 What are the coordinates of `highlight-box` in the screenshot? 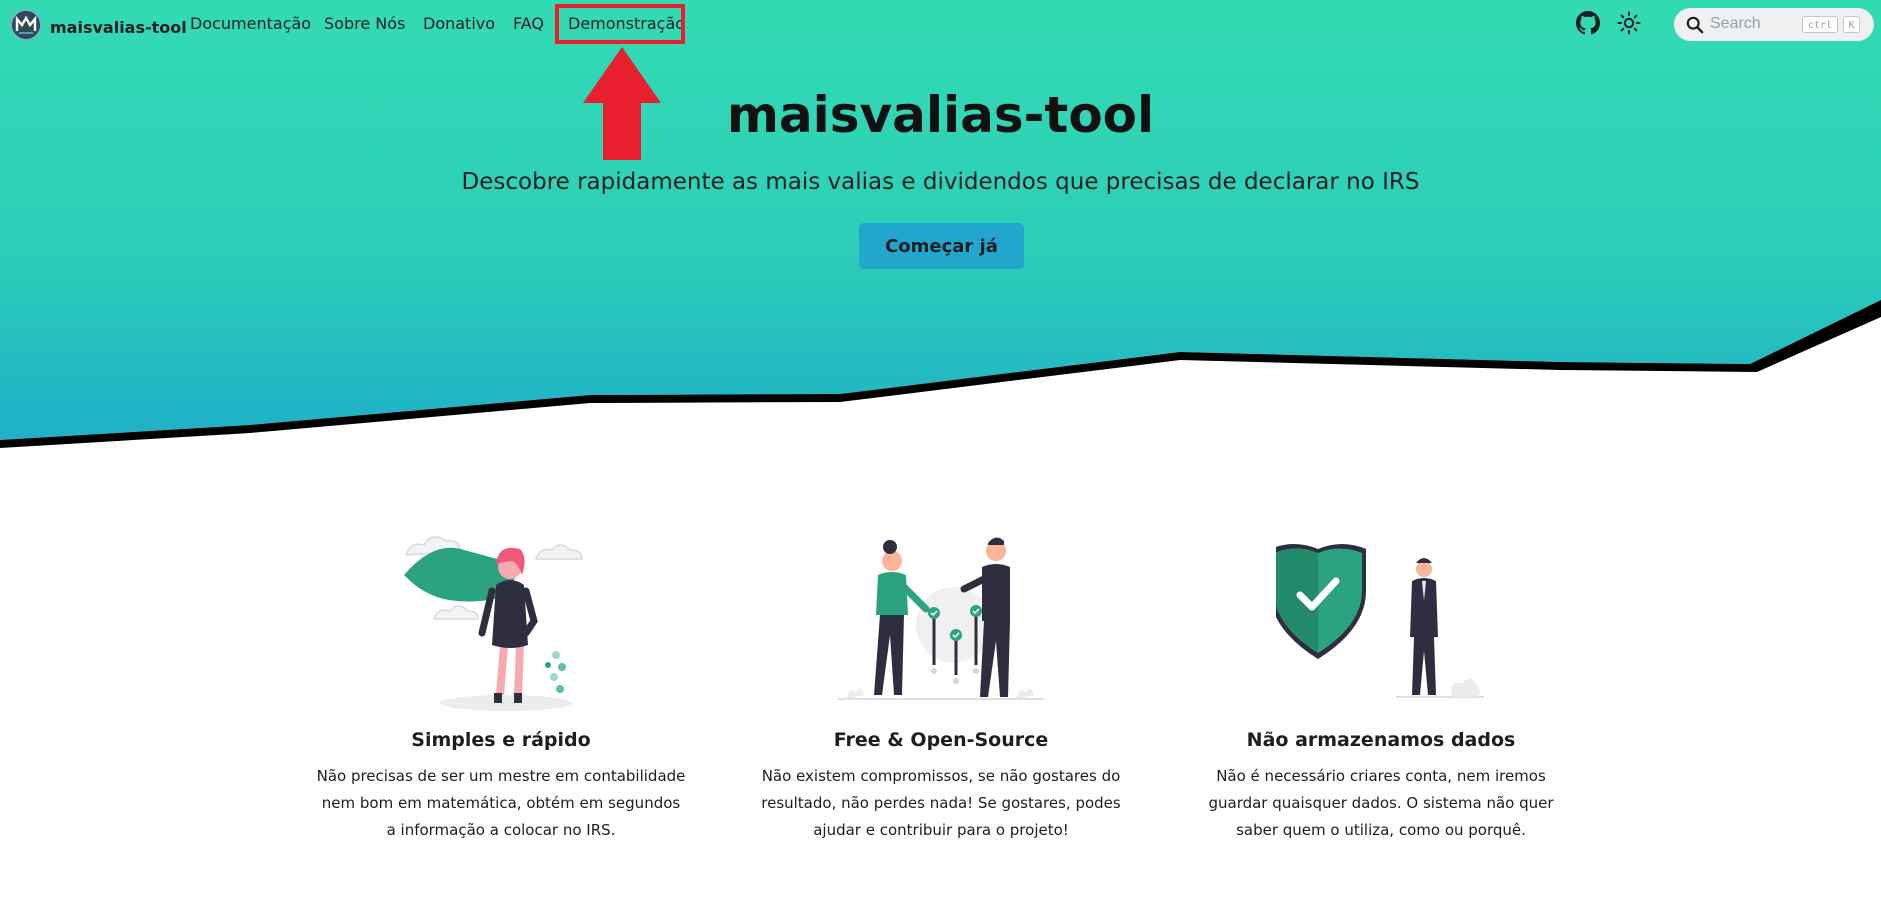 It's located at (620, 24).